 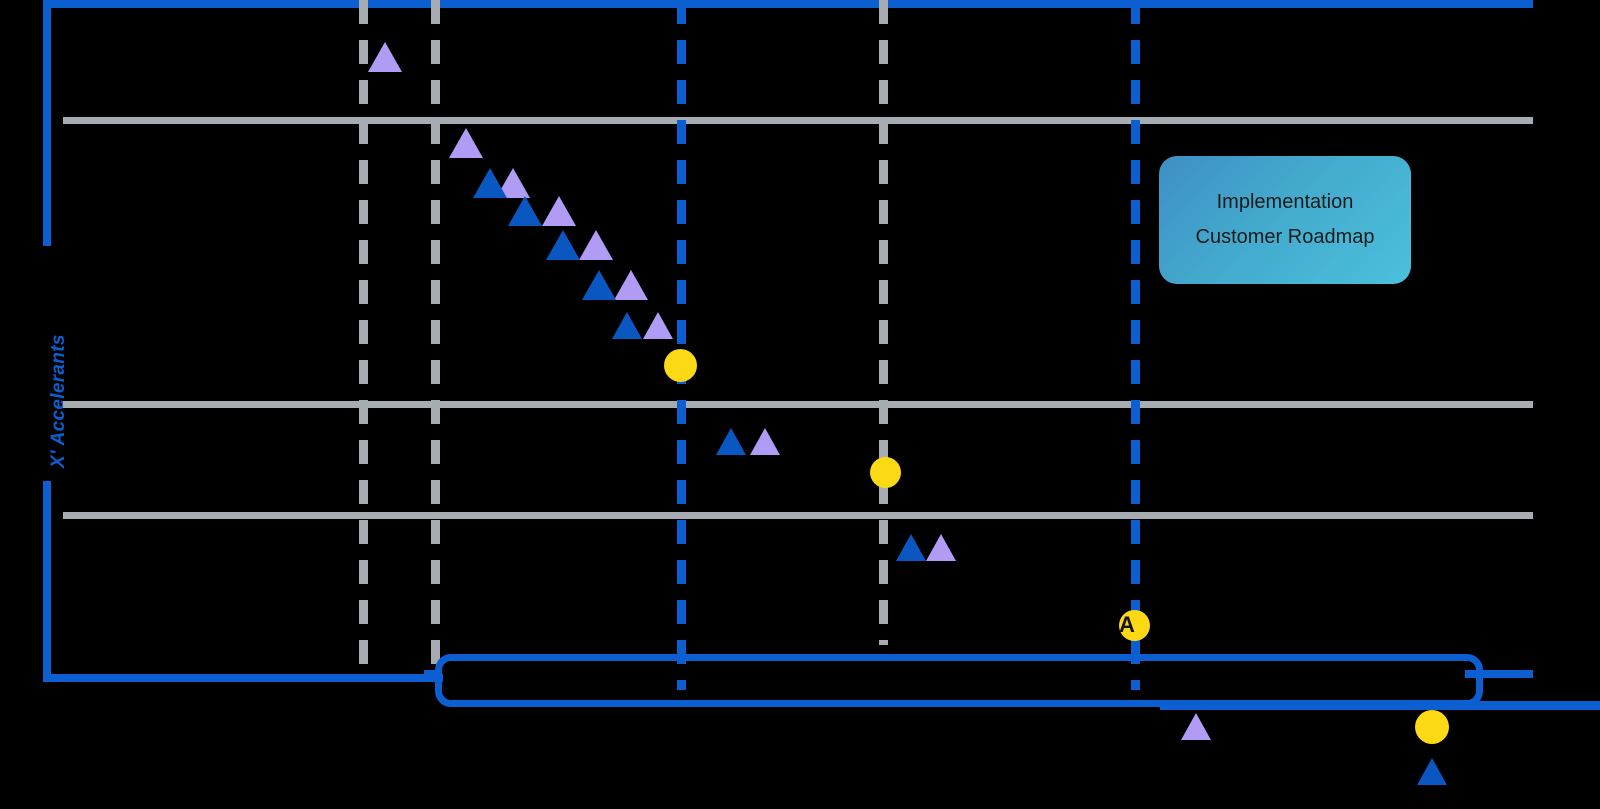 I want to click on legend-marker-yellow-circle, so click(x=1432, y=727).